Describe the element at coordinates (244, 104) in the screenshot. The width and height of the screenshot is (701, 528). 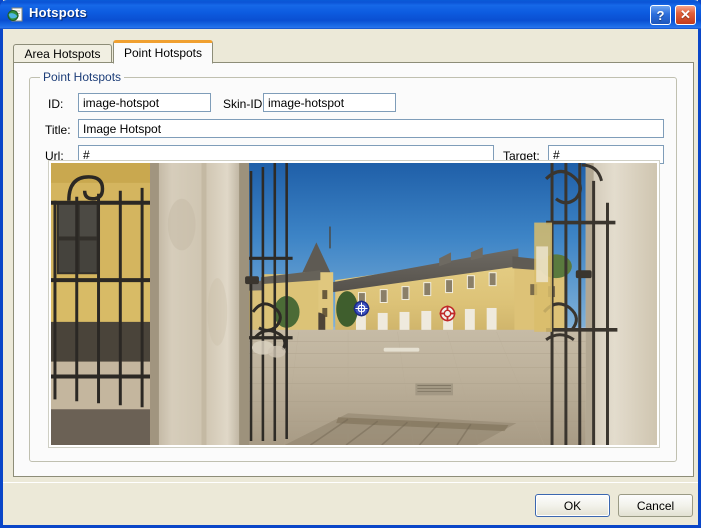
I see `skin-id-label: Skin-ID:` at that location.